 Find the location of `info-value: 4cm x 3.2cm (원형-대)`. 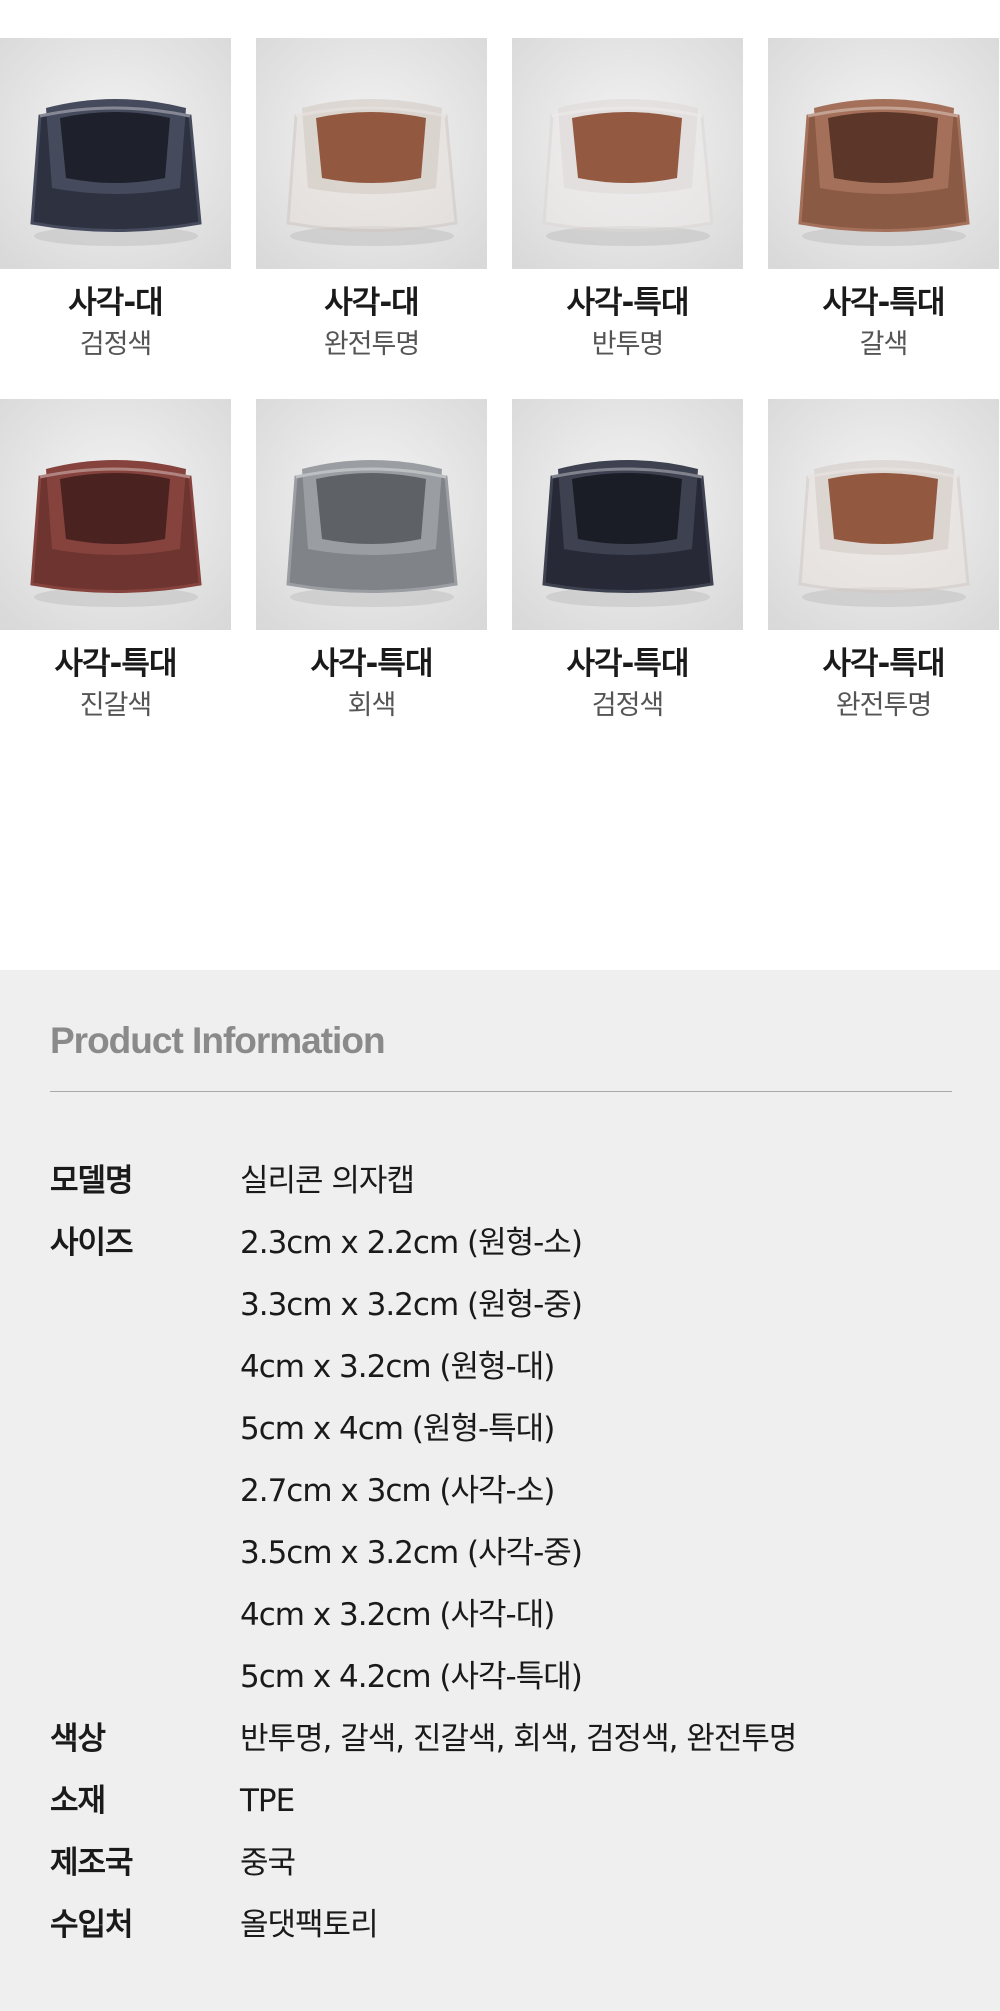

info-value: 4cm x 3.2cm (원형-대) is located at coordinates (397, 1367).